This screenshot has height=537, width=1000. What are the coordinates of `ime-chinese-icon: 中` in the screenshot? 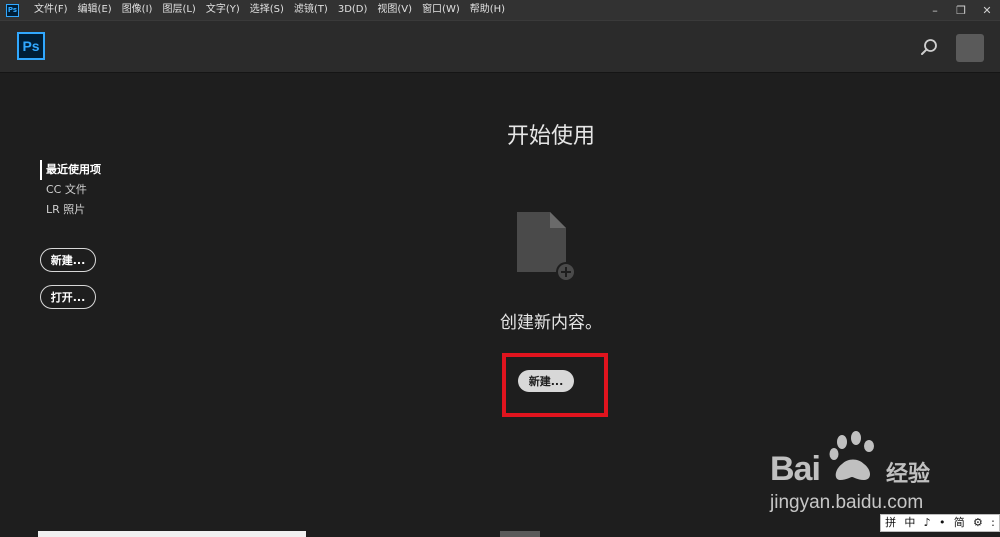 It's located at (909, 523).